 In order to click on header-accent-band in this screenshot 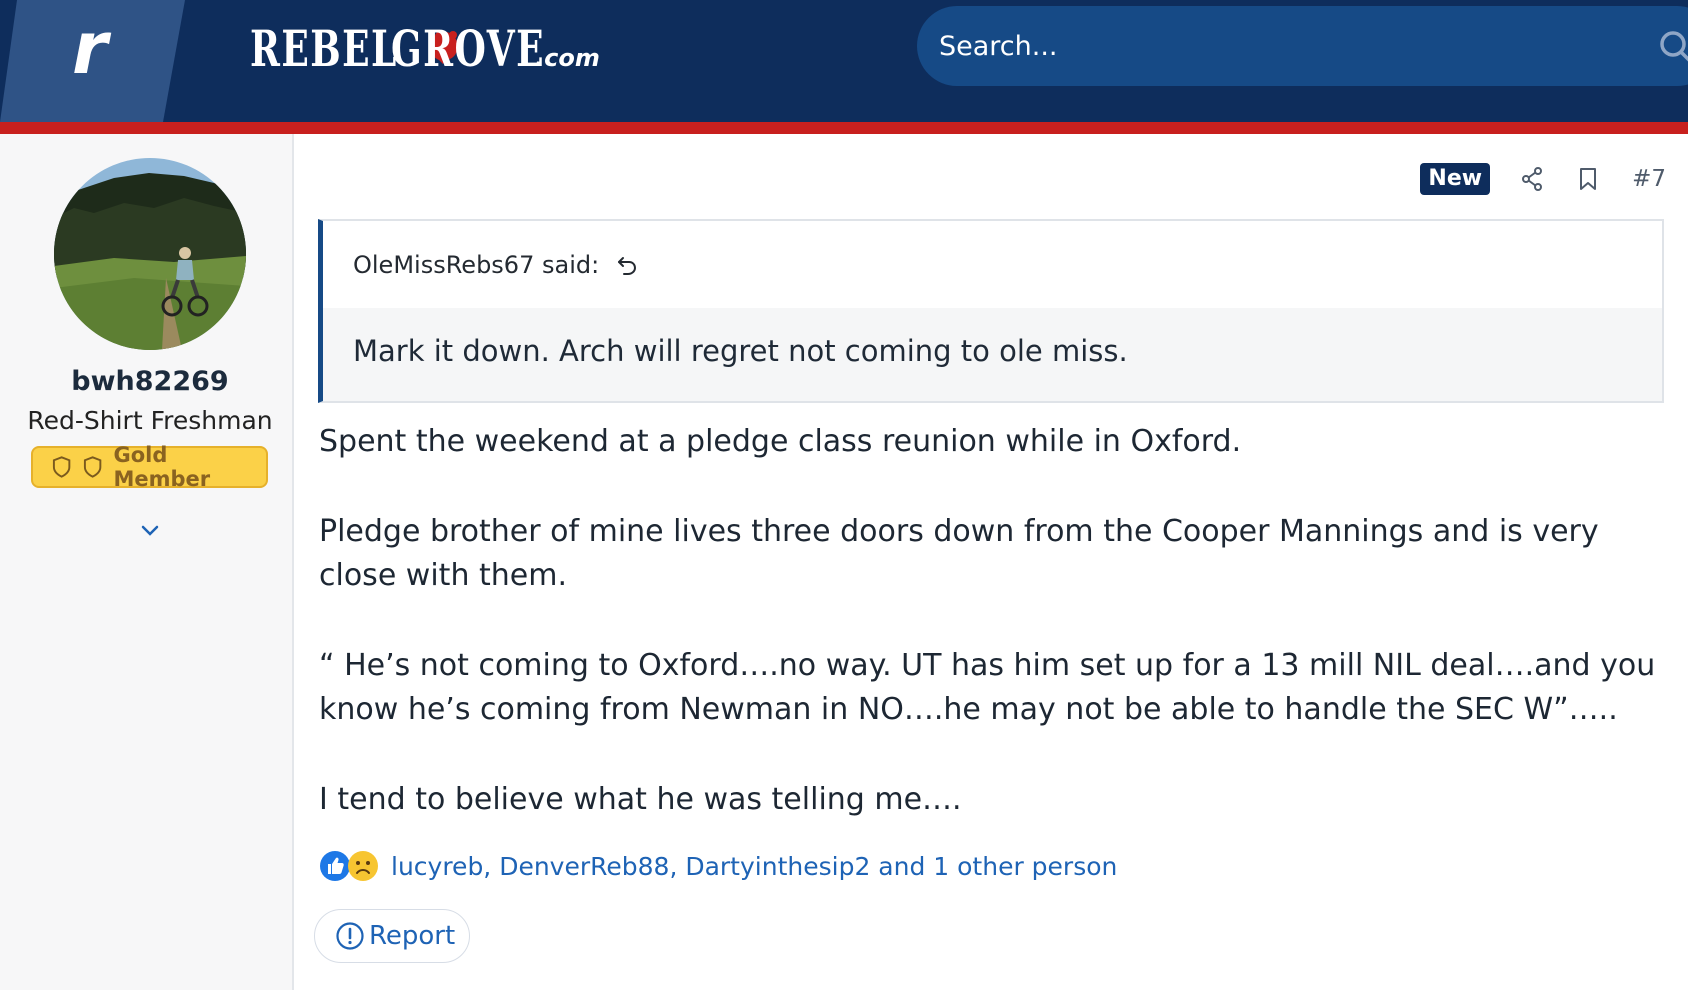, I will do `click(844, 128)`.